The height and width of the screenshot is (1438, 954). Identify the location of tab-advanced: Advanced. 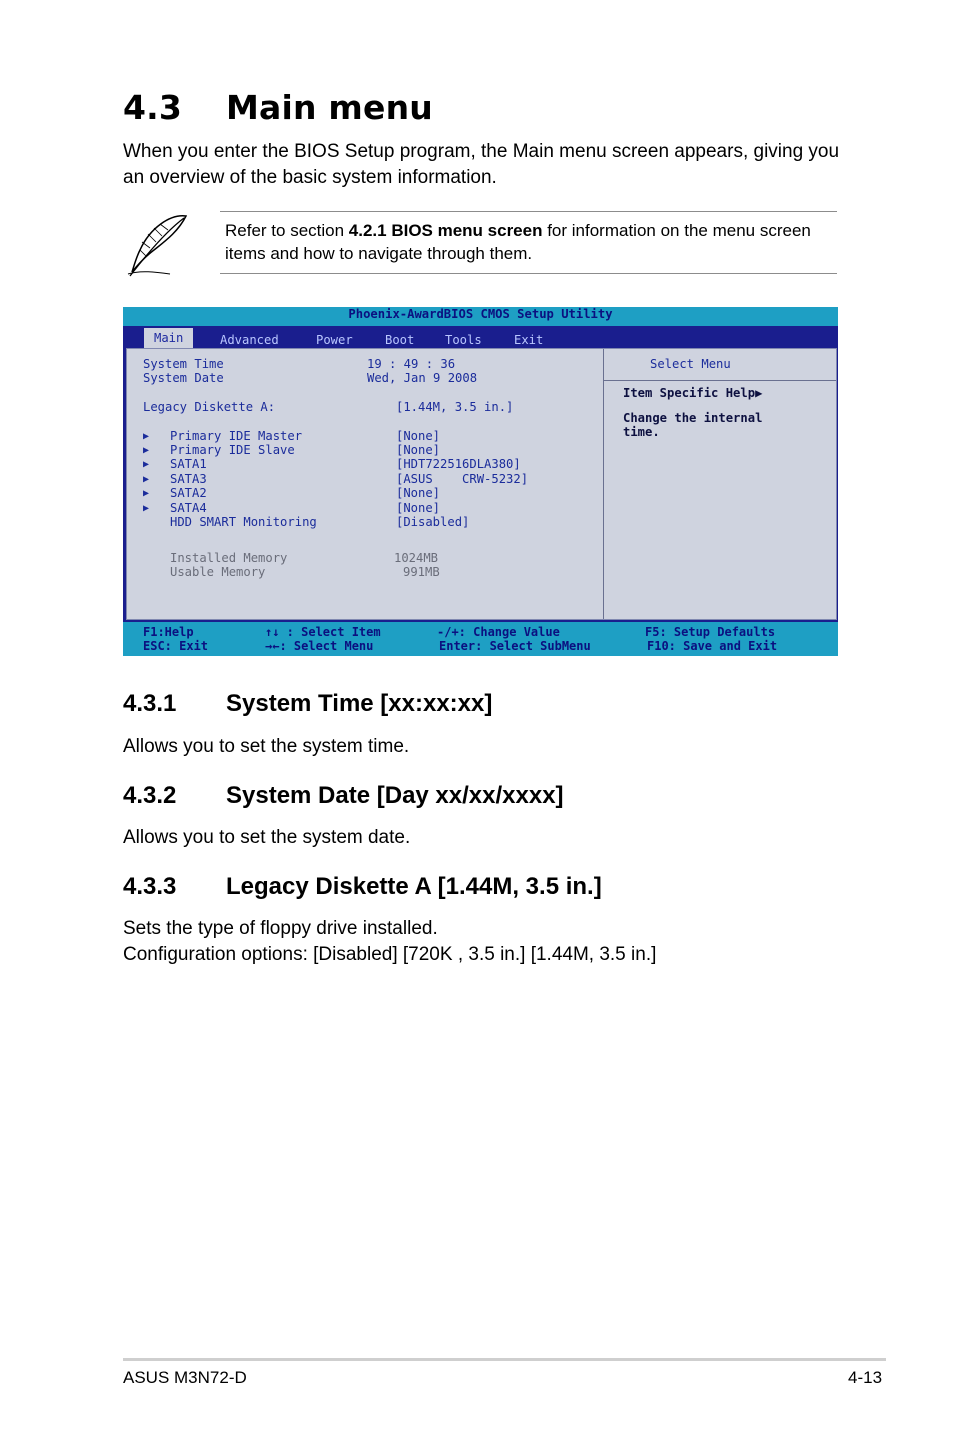
(249, 340).